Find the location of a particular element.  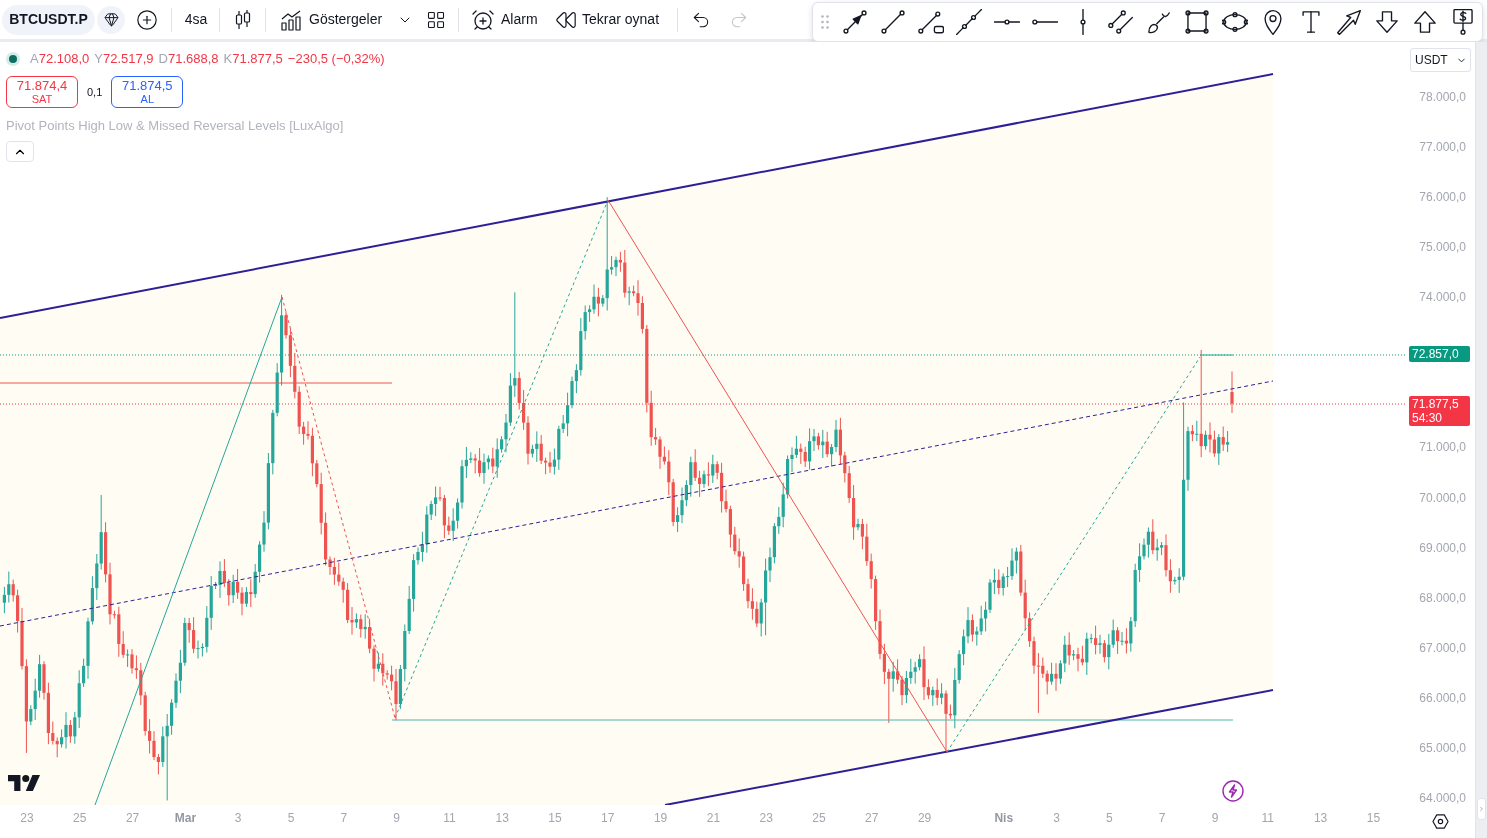

status-dot-icon is located at coordinates (13, 59).